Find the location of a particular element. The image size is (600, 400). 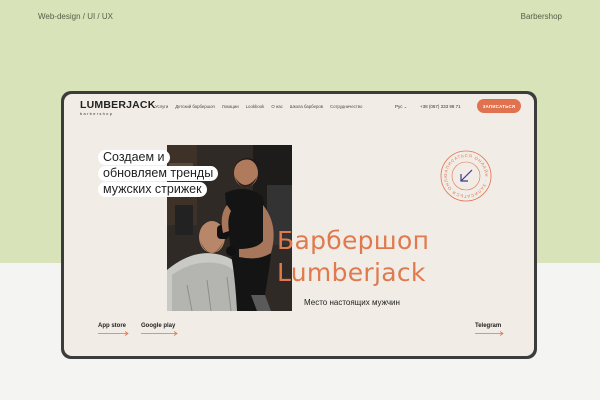

hero-subtitle: Место настоящих мужчин is located at coordinates (352, 302).